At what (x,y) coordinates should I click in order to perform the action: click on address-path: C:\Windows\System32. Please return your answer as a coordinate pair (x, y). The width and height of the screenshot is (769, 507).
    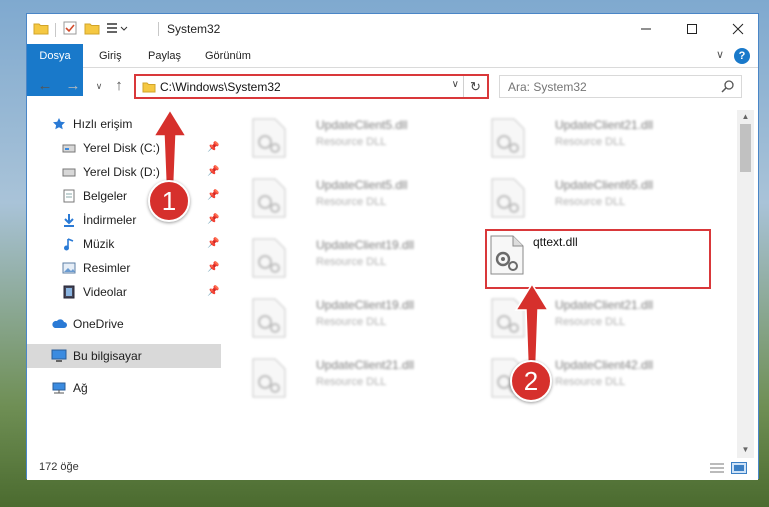
    Looking at the image, I should click on (220, 87).